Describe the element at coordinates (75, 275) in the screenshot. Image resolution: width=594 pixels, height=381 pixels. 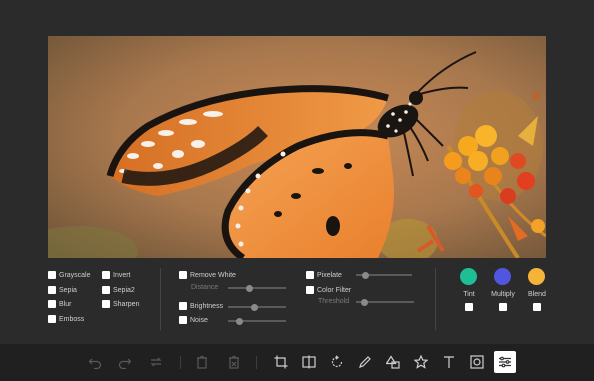
I see `checkbox-label: Grayscale` at that location.